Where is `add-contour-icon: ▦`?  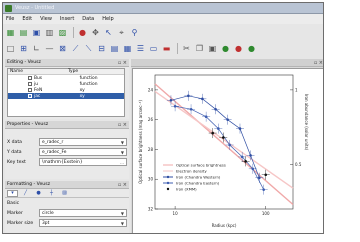
add-contour-icon: ▦ is located at coordinates (127, 48).